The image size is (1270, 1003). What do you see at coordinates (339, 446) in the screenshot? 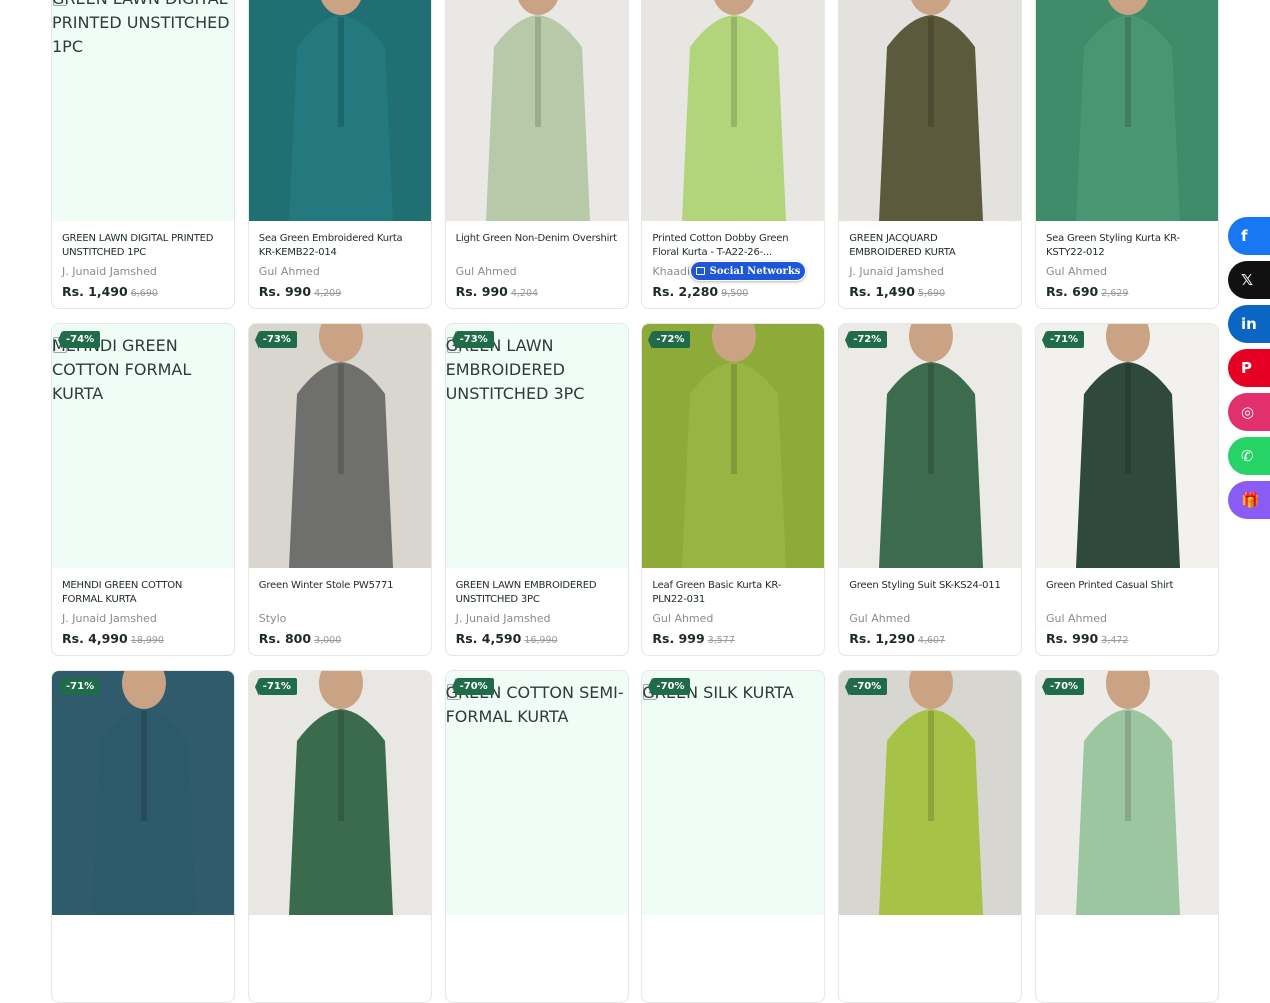
I see `product-image: -73%` at bounding box center [339, 446].